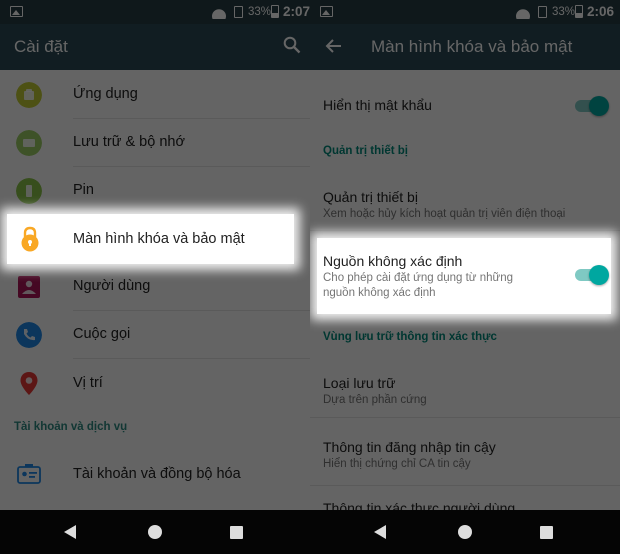 The height and width of the screenshot is (554, 620). I want to click on unknown-sources-title: Nguồn không xác định, so click(393, 261).